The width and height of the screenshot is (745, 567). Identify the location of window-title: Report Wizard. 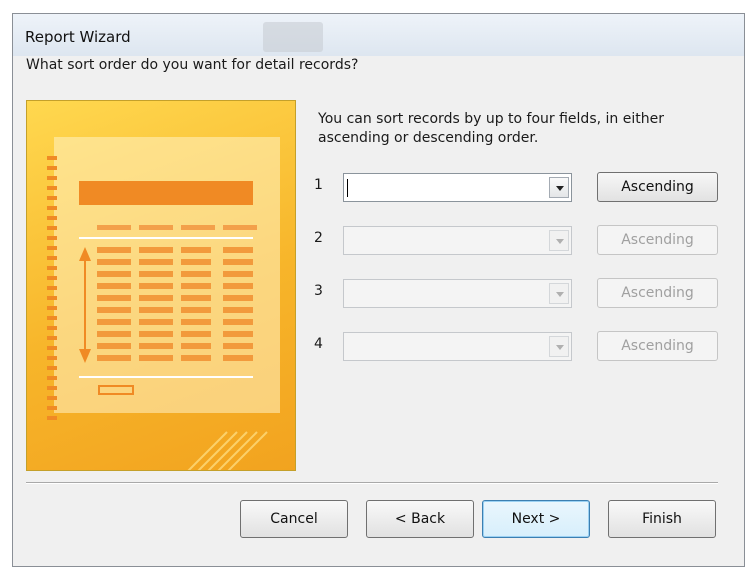
(78, 37).